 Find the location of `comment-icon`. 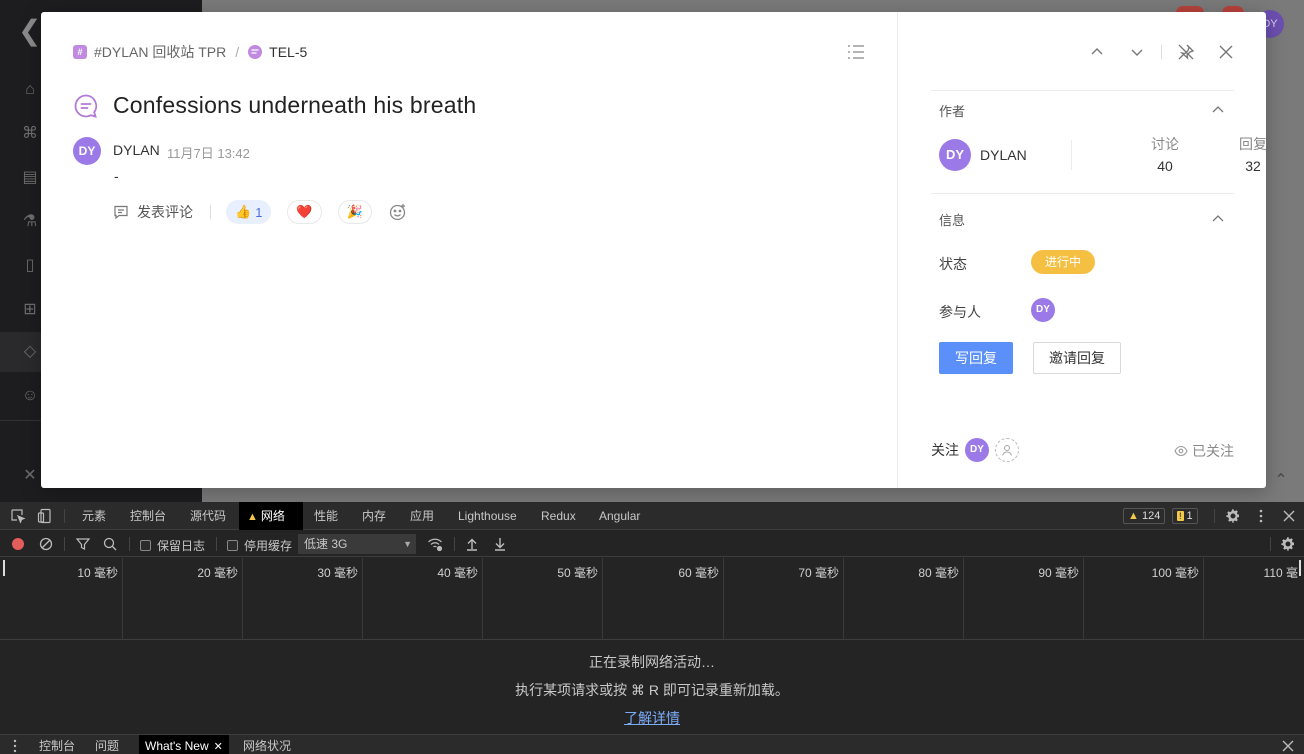

comment-icon is located at coordinates (121, 212).